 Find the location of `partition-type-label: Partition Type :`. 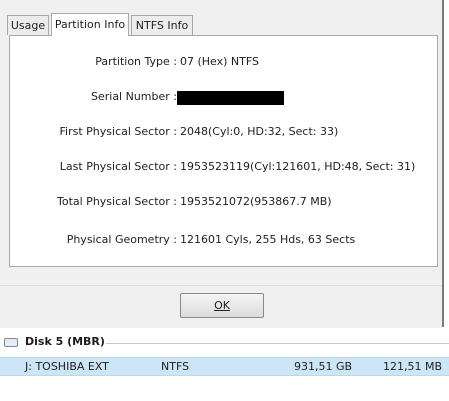

partition-type-label: Partition Type : is located at coordinates (136, 61).